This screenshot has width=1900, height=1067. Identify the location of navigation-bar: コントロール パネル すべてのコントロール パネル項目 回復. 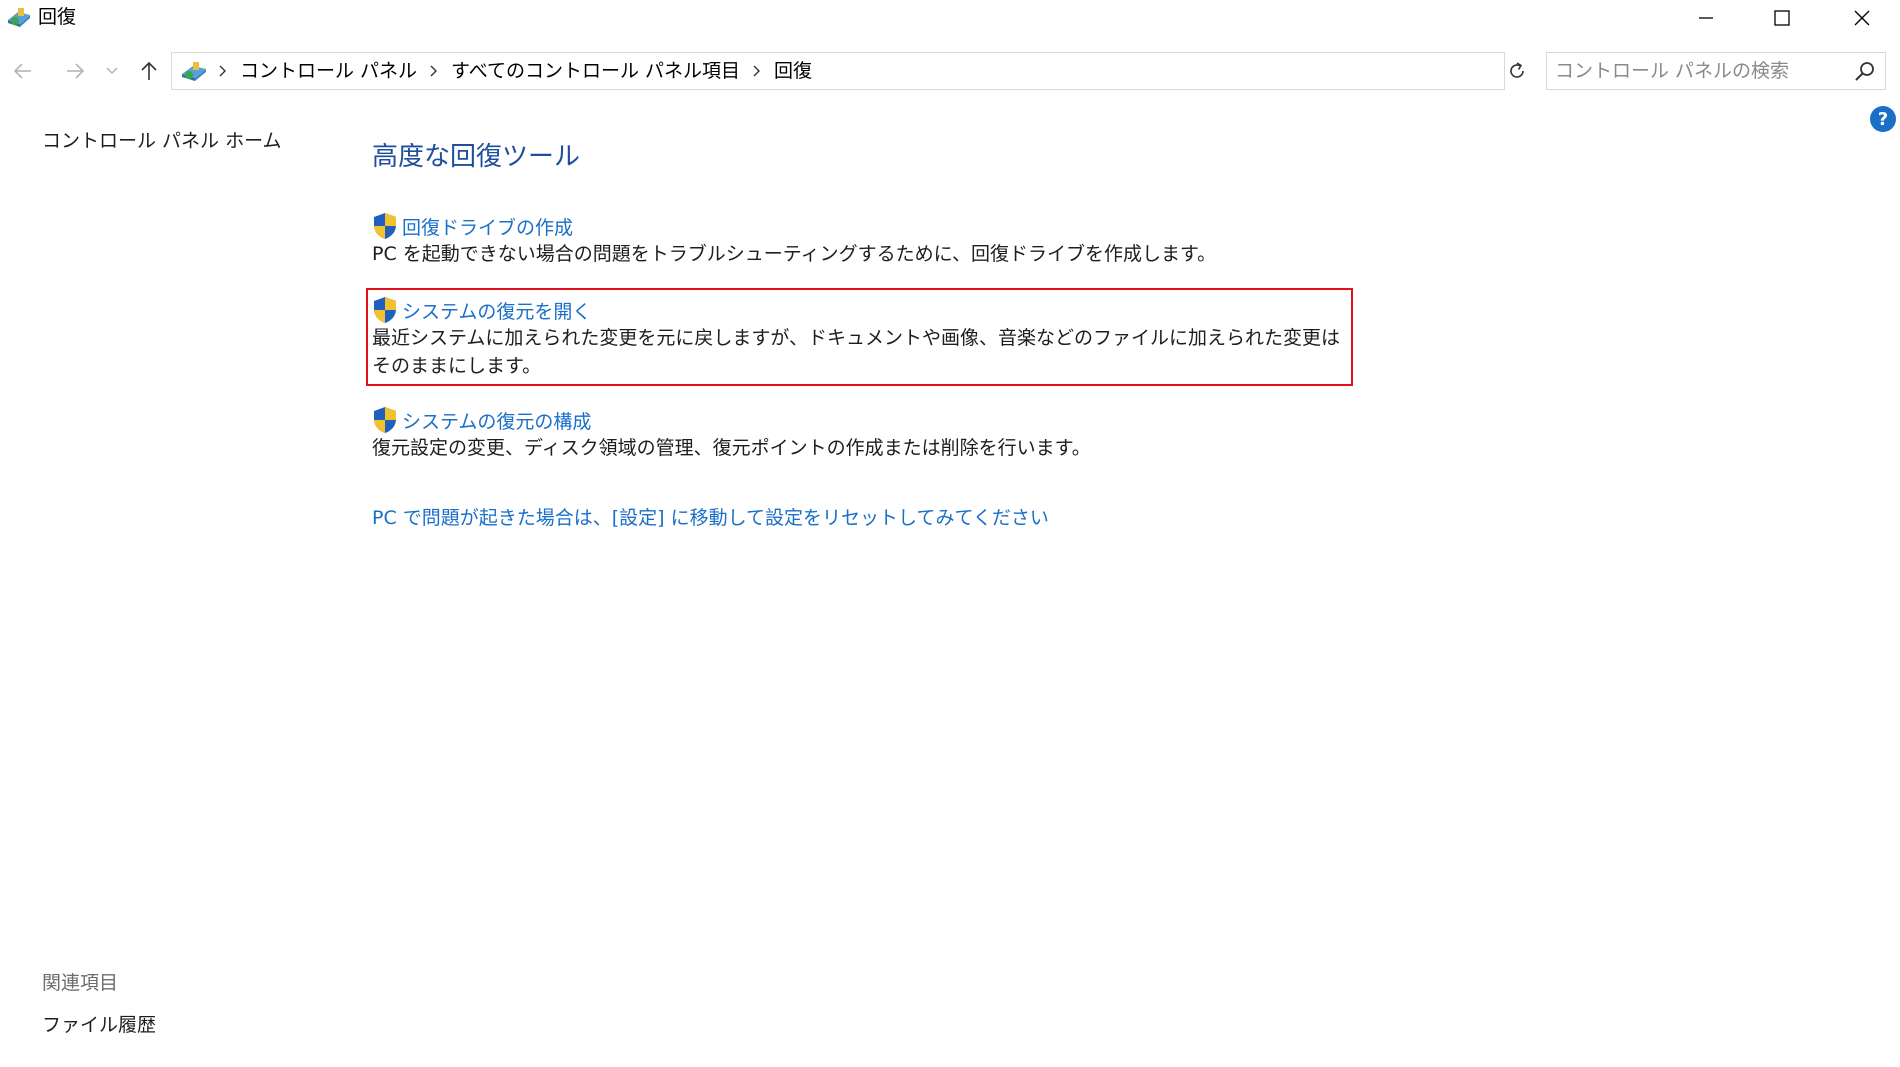
(950, 72).